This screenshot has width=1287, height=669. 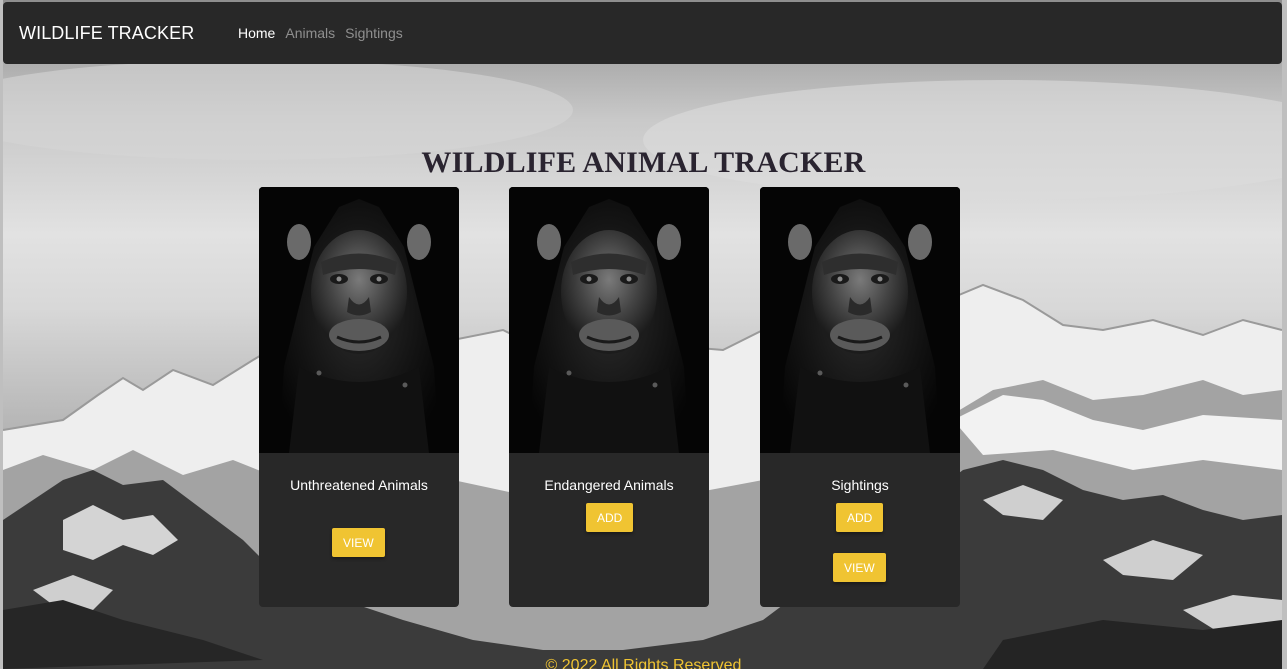 I want to click on card-title: Endangered Animals, so click(x=609, y=485).